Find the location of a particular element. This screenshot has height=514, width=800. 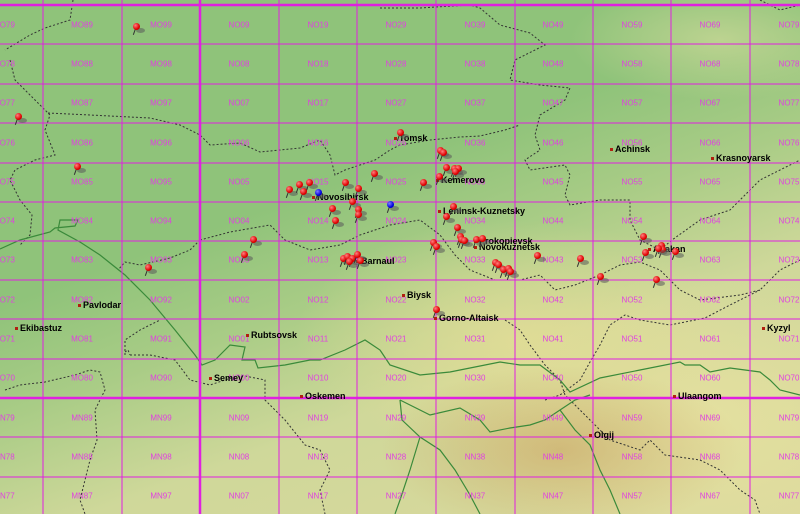

grid-cell-label: NO17 is located at coordinates (318, 103).